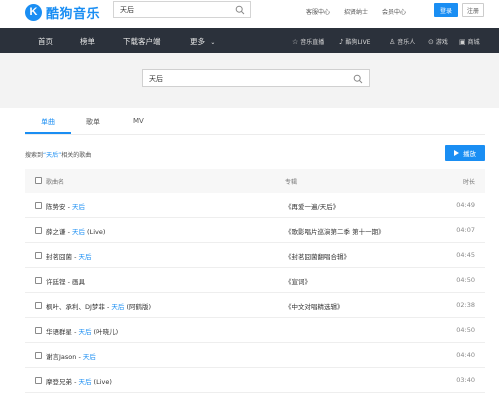 The image size is (499, 396). I want to click on gamepad-icon: ⊙, so click(431, 41).